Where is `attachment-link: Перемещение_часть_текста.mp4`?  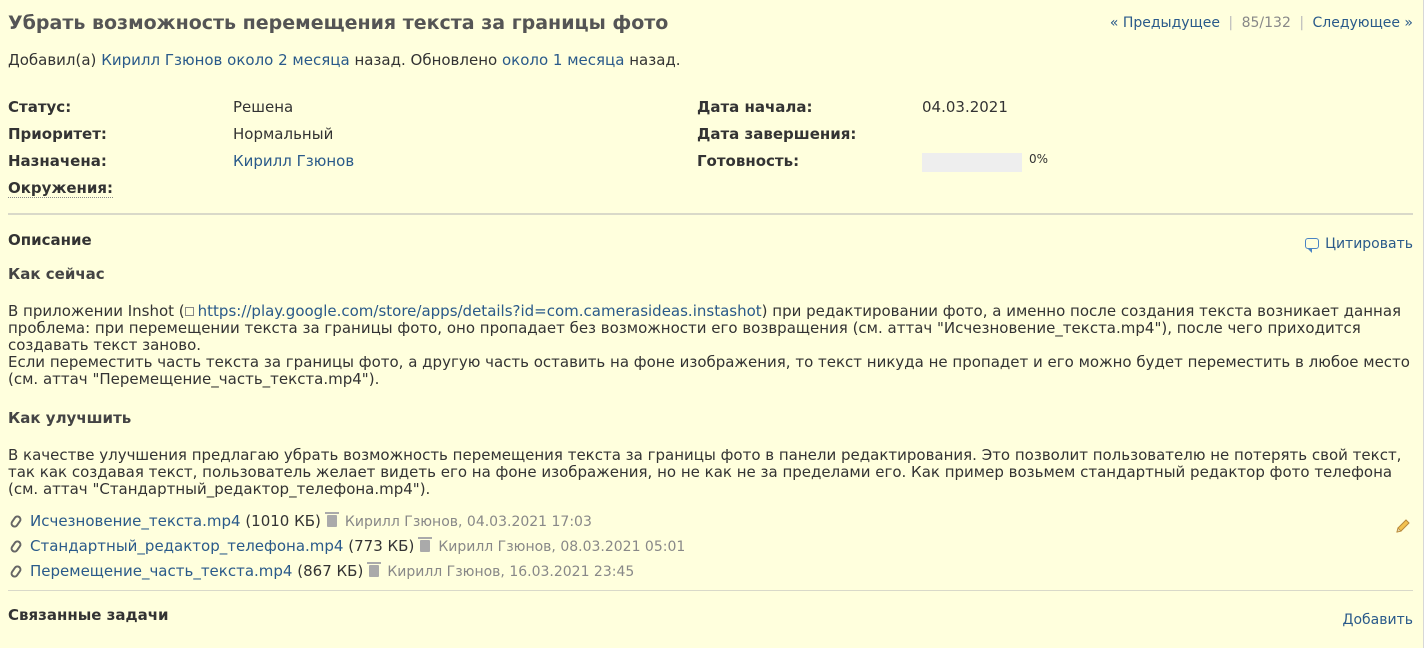
attachment-link: Перемещение_часть_текста.mp4 is located at coordinates (161, 571).